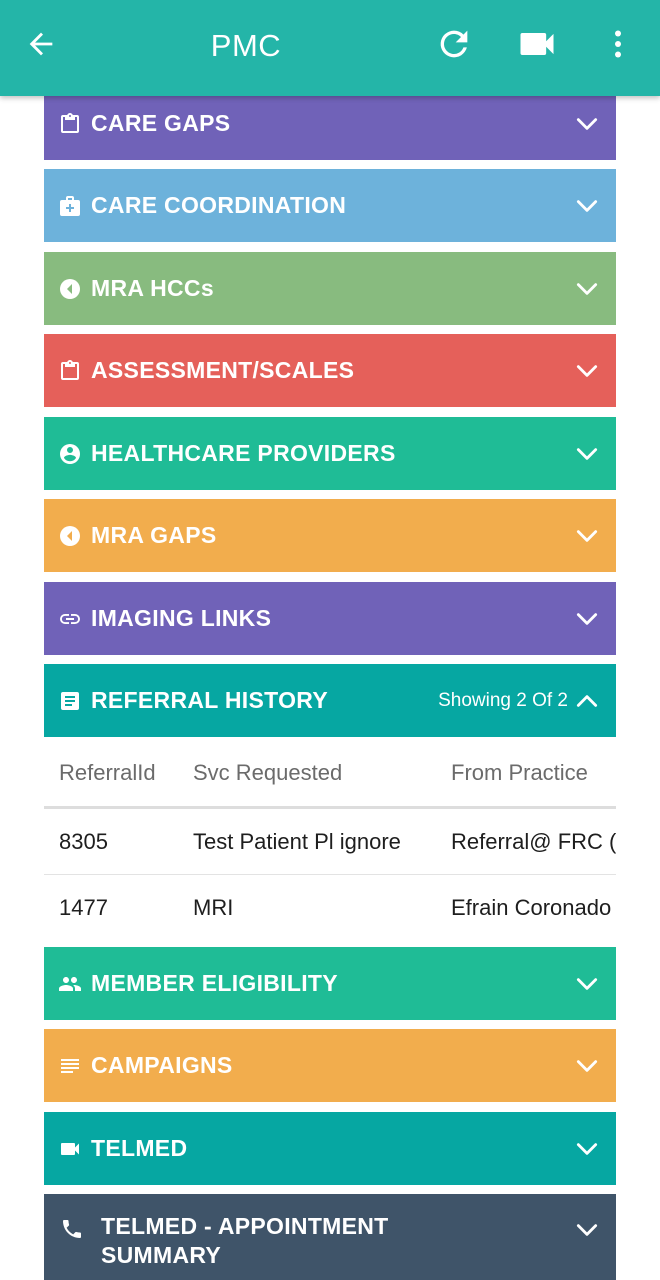 The height and width of the screenshot is (1280, 660). I want to click on section-label: MEMBER ELIGIBILITY, so click(214, 983).